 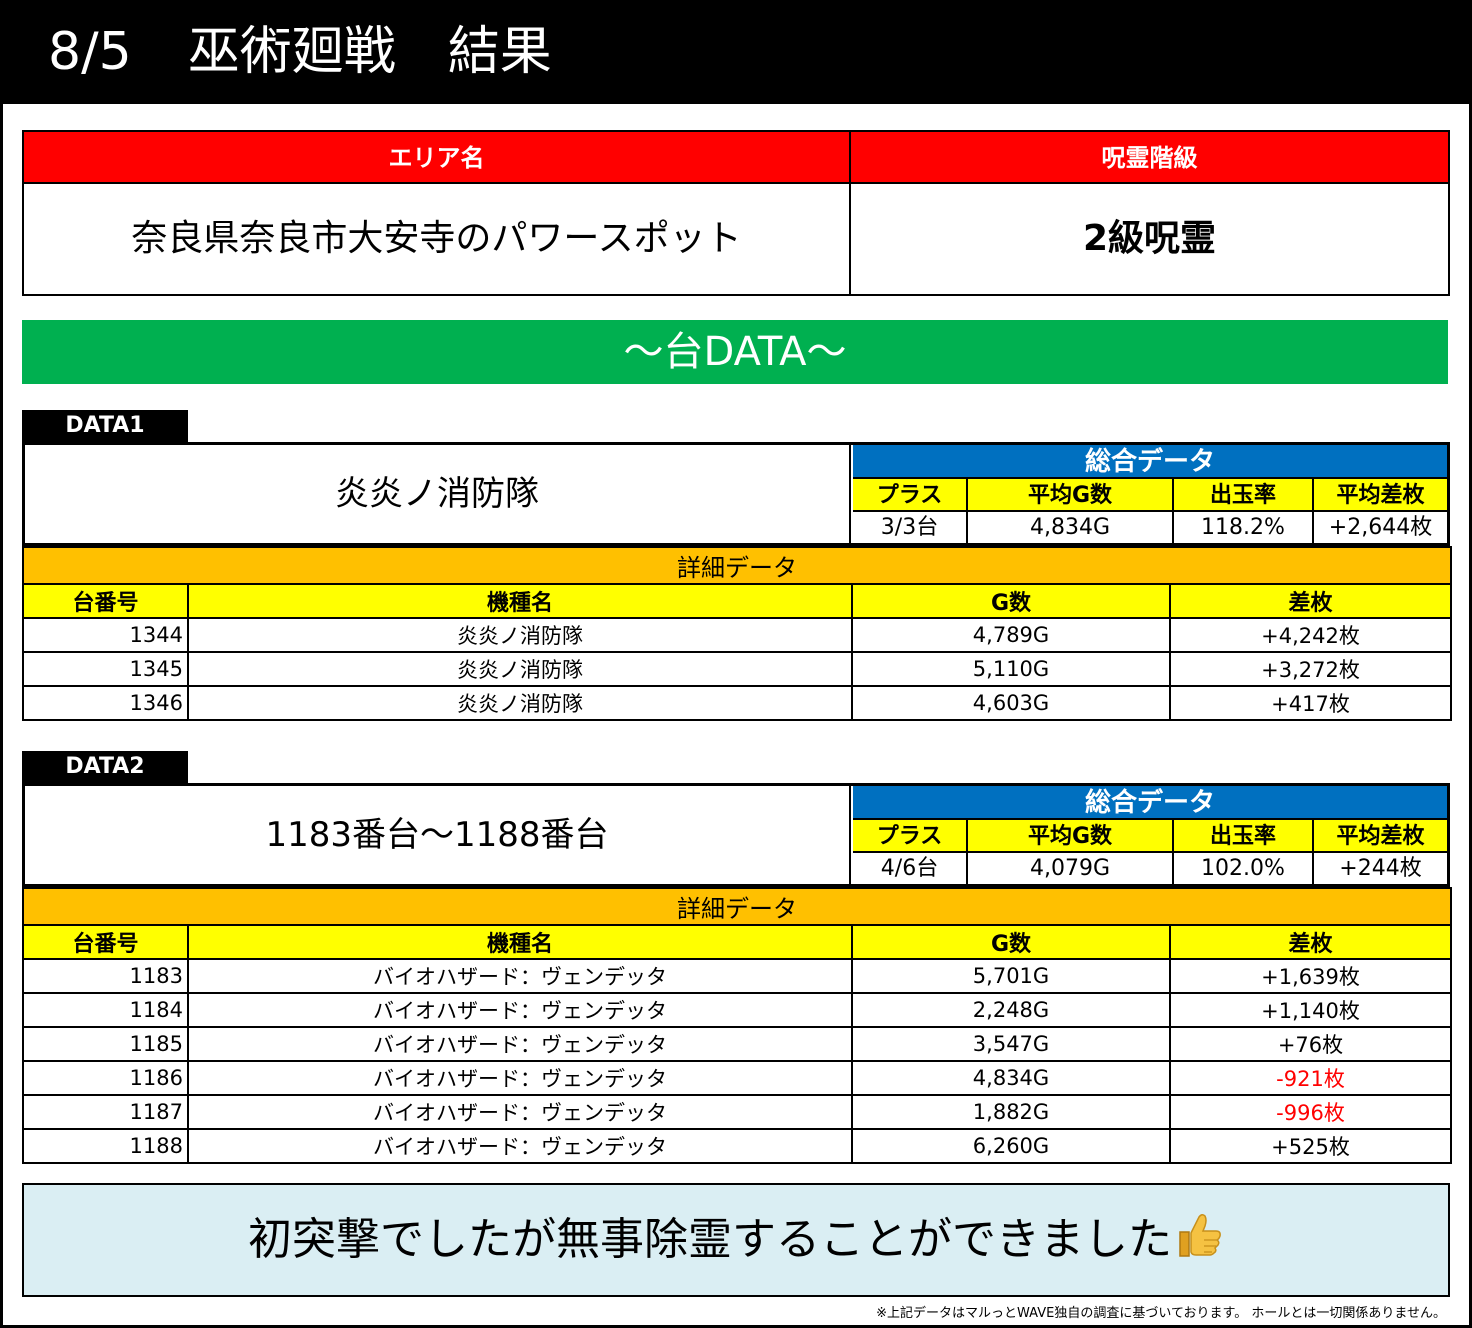 I want to click on data1-summary-header: 総合データ, so click(x=1150, y=462).